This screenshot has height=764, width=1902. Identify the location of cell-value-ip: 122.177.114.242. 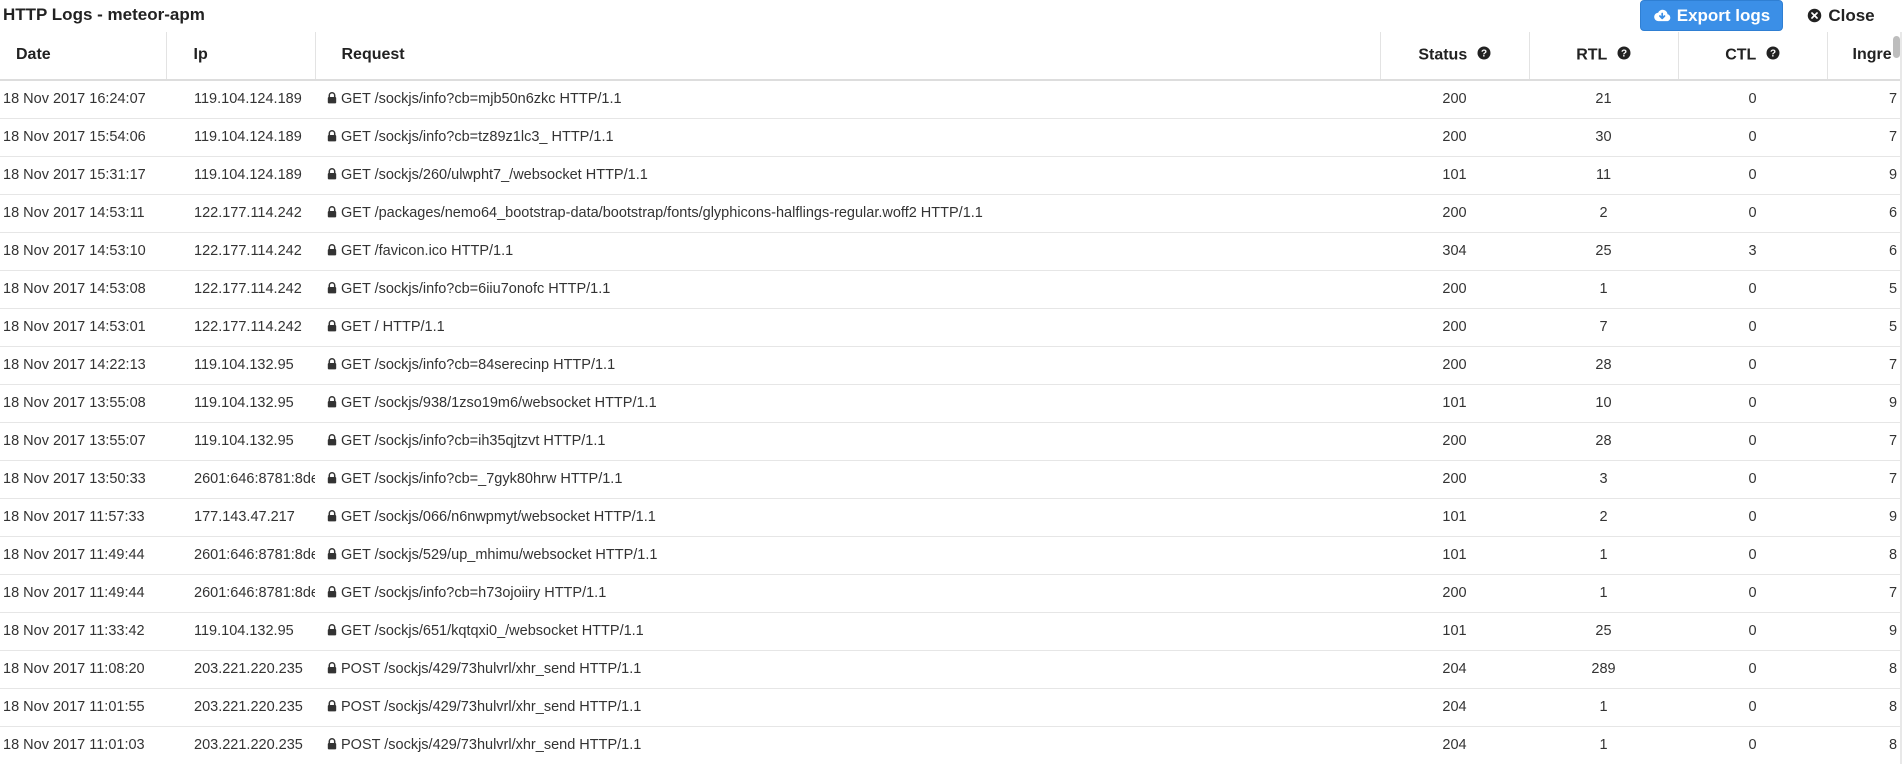
(248, 213).